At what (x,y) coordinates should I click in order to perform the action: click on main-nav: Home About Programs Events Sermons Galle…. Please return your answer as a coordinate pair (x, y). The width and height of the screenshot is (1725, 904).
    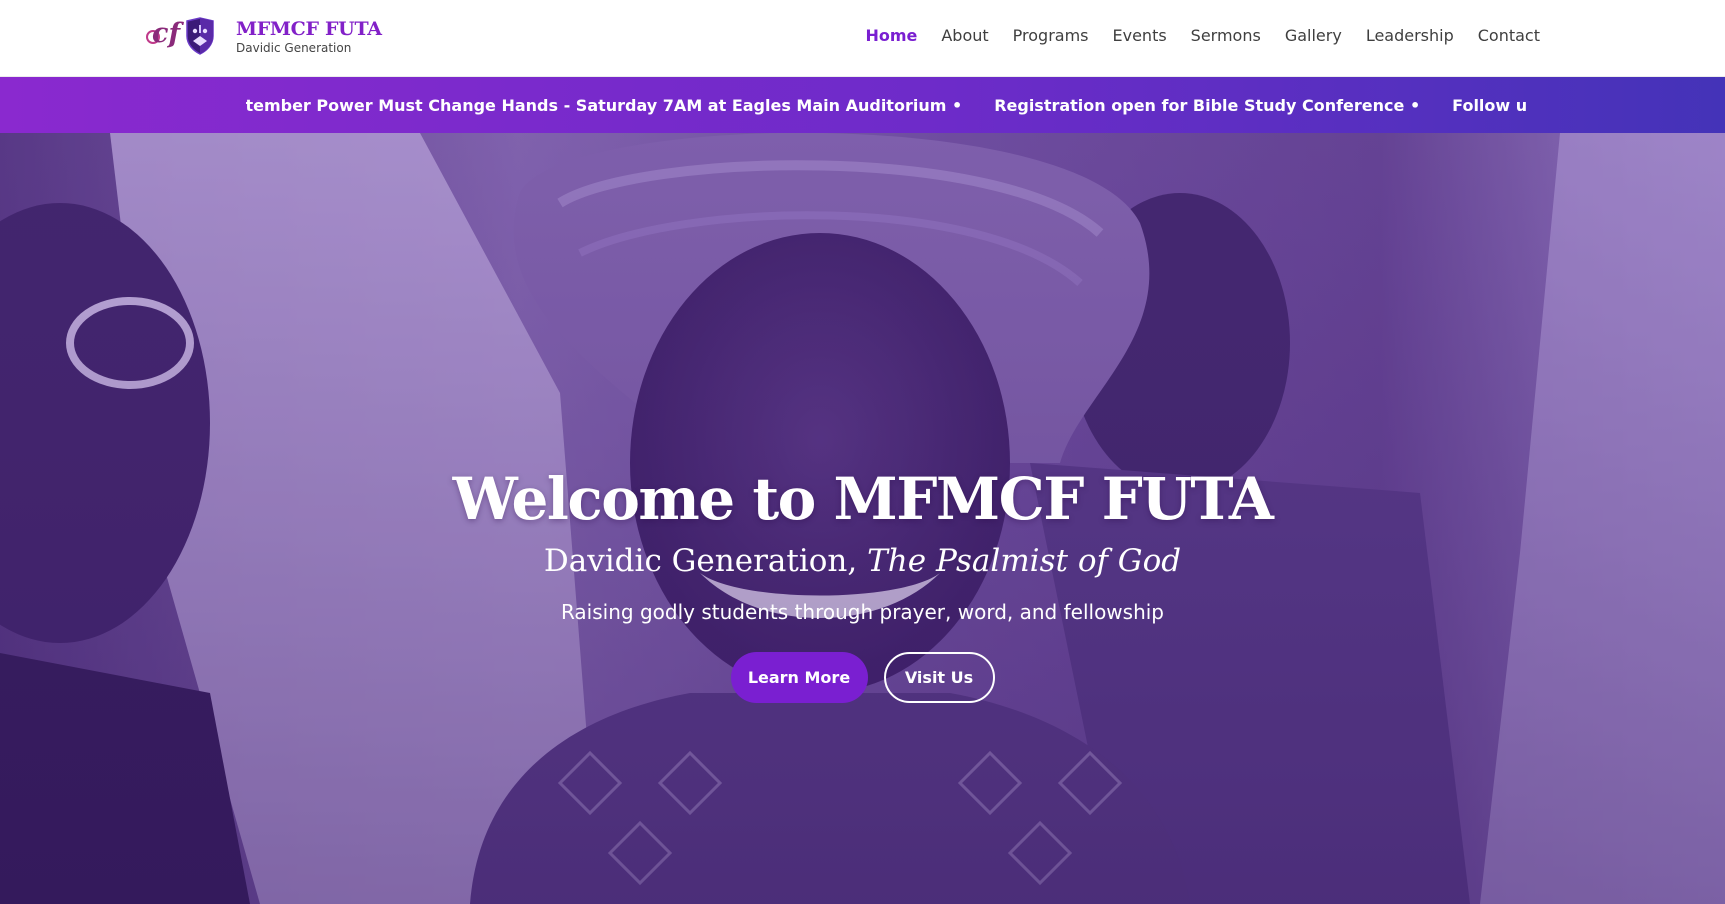
    Looking at the image, I should click on (1190, 36).